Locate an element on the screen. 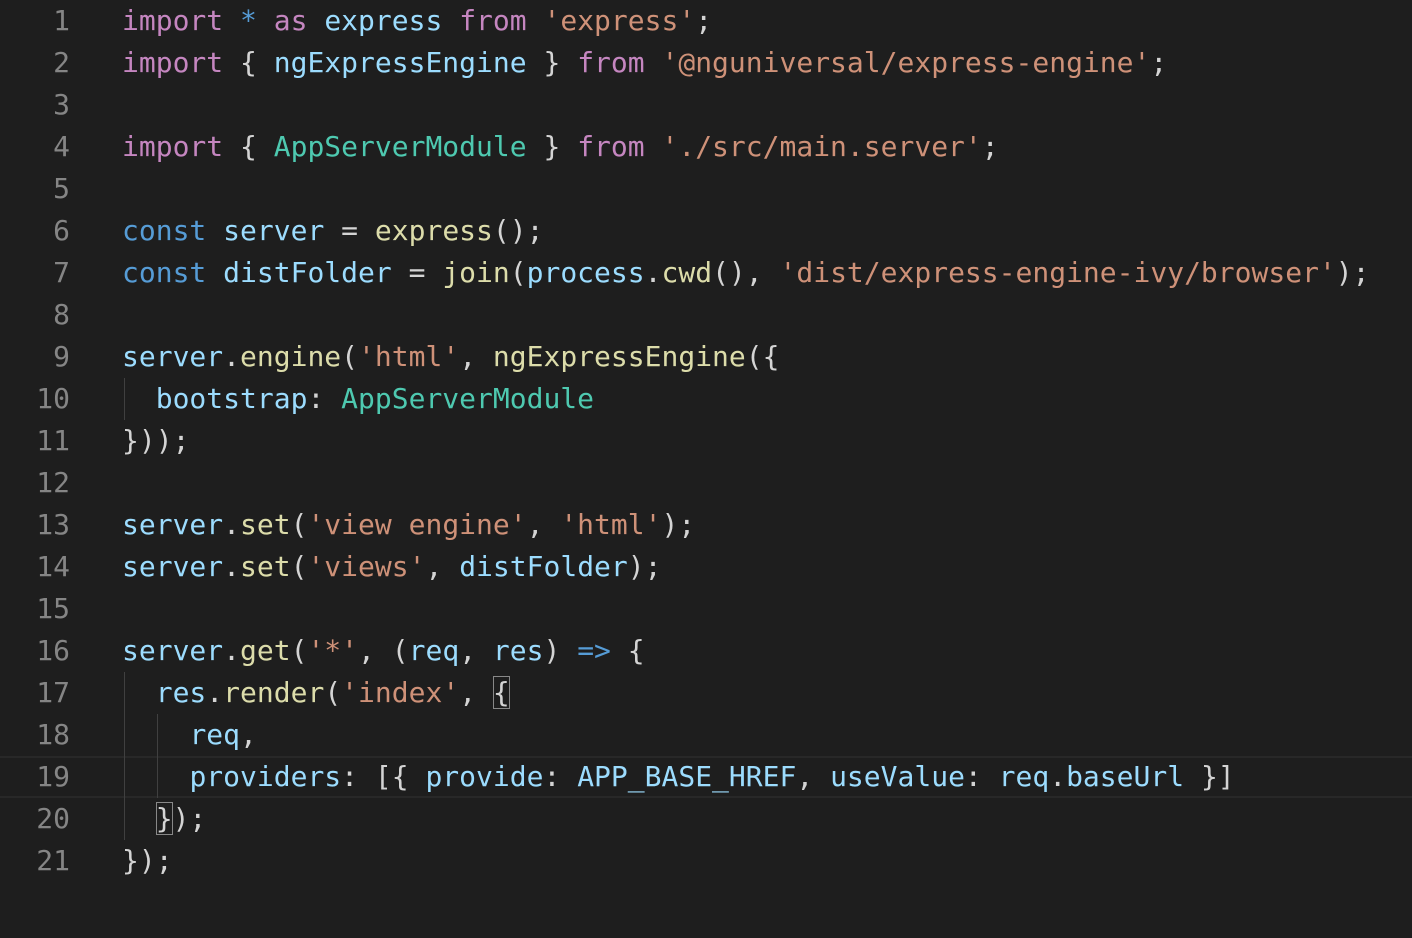 Image resolution: width=1412 pixels, height=938 pixels. code-text: server.set('views', distFolder); is located at coordinates (391, 567).